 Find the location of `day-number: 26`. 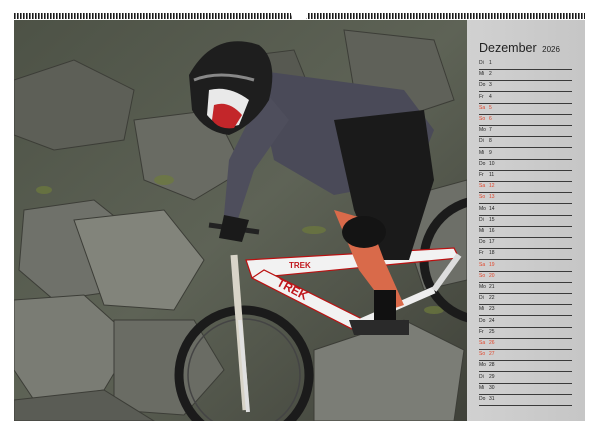

day-number: 26 is located at coordinates (492, 343).